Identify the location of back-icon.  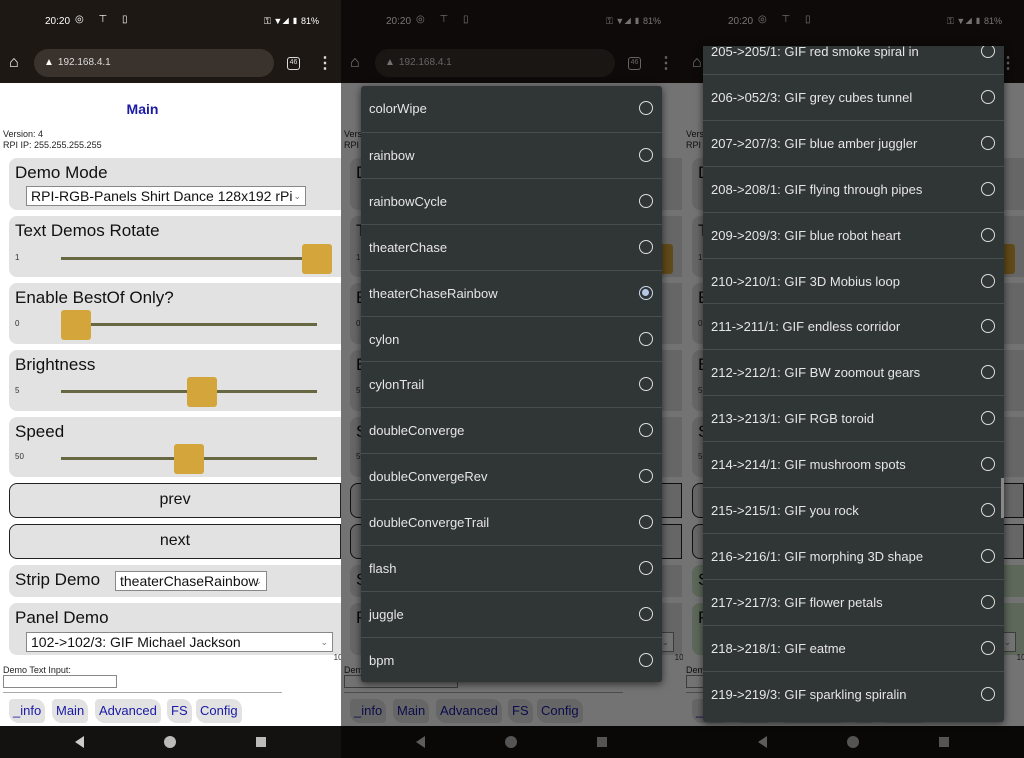
(79, 742).